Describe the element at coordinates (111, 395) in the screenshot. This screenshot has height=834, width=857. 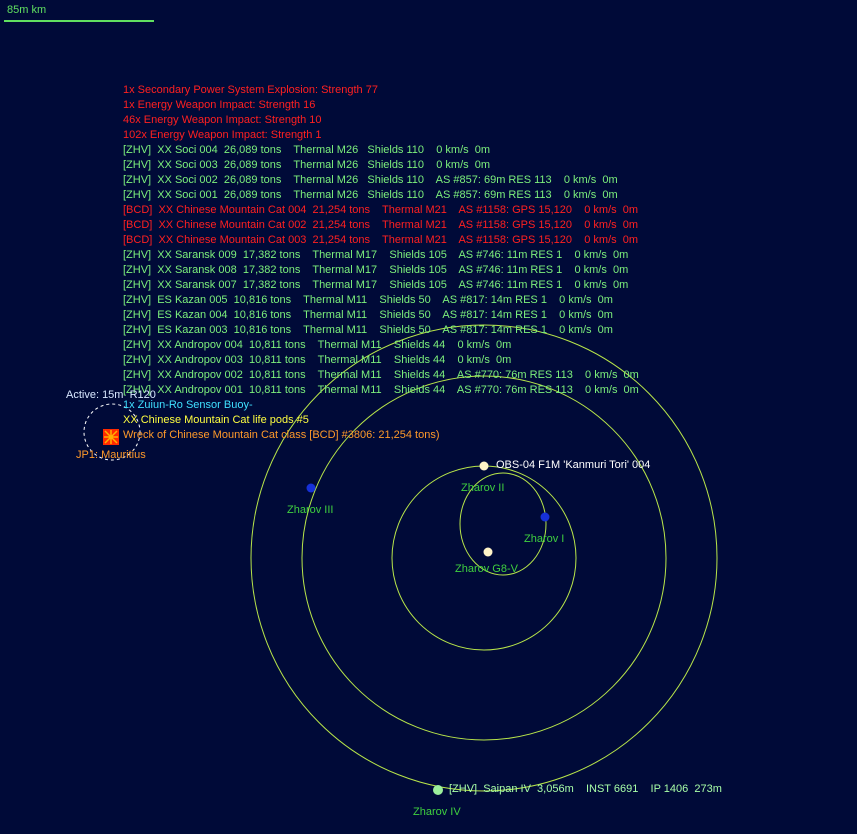
I see `active-sensor-label: Active: 15m R120` at that location.